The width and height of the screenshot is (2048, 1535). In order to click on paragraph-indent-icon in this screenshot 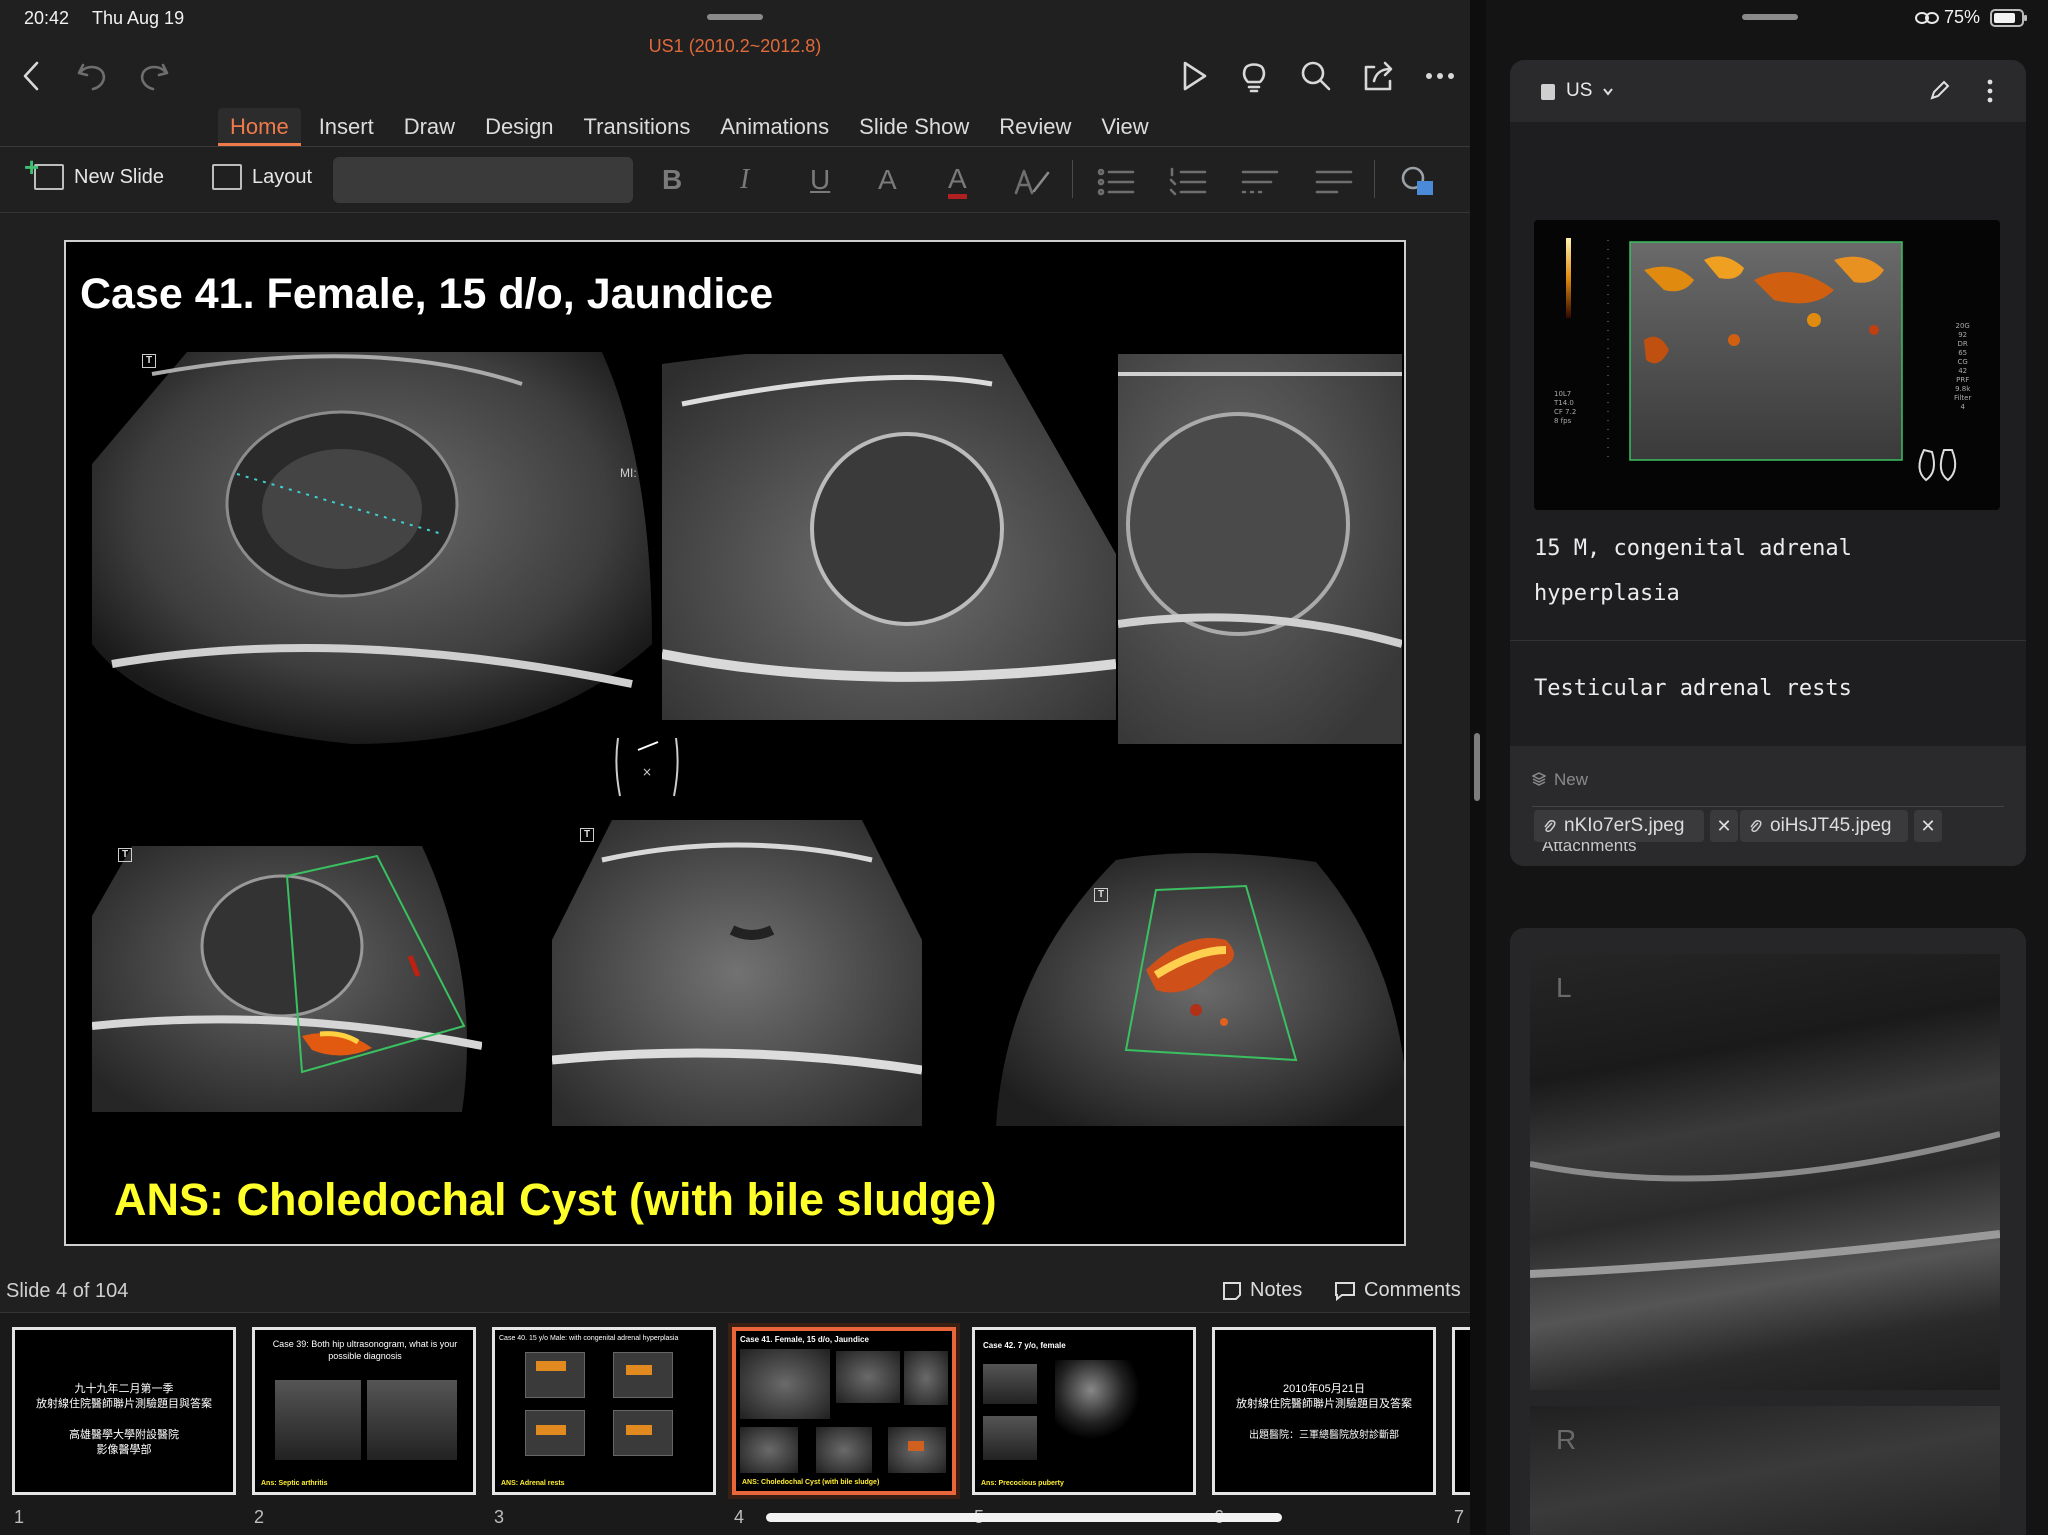, I will do `click(1260, 182)`.